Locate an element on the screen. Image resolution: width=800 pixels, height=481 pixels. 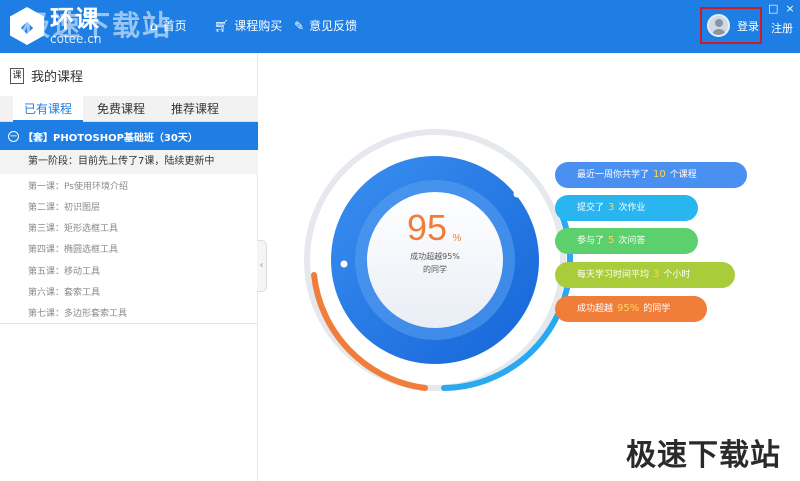
nav-home: ⌂ 首页 is located at coordinates (168, 25).